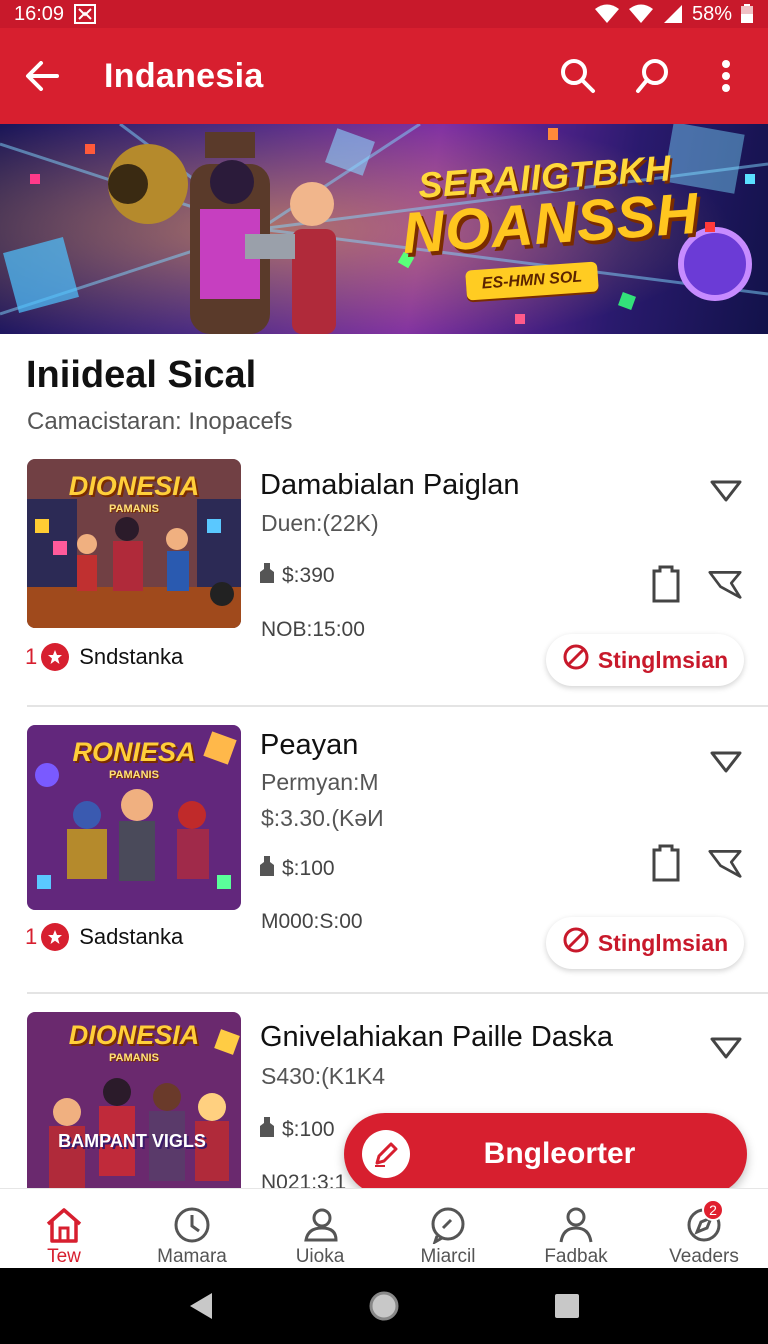  Describe the element at coordinates (673, 14) in the screenshot. I see `cell-signal-icon` at that location.